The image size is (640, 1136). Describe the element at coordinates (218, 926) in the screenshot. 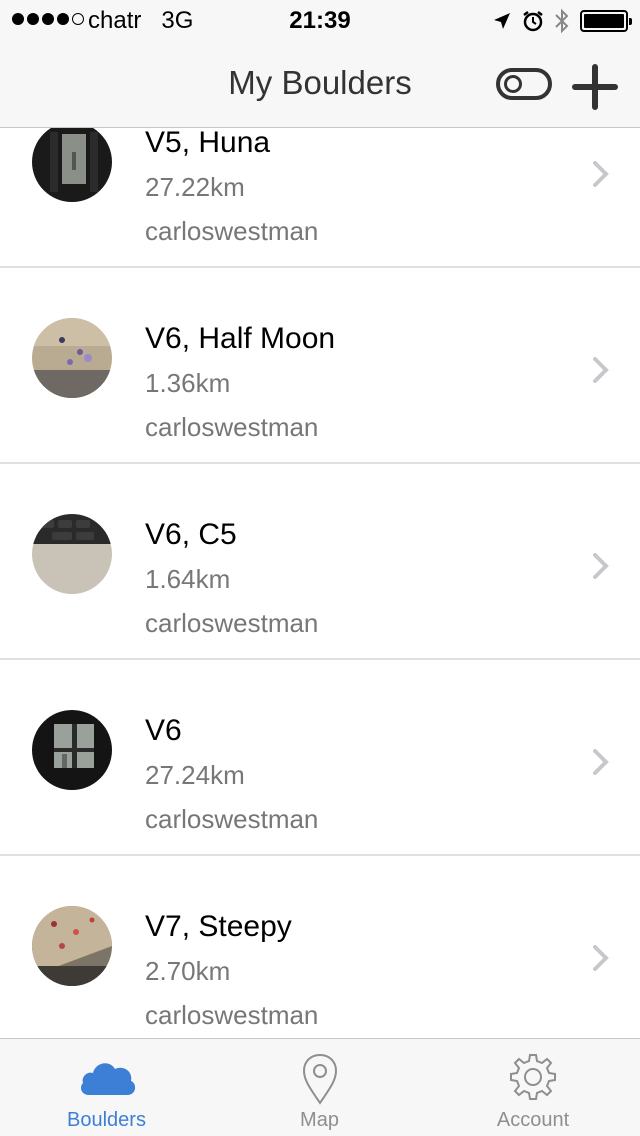

I see `boulder-title: V7, Steepy` at that location.